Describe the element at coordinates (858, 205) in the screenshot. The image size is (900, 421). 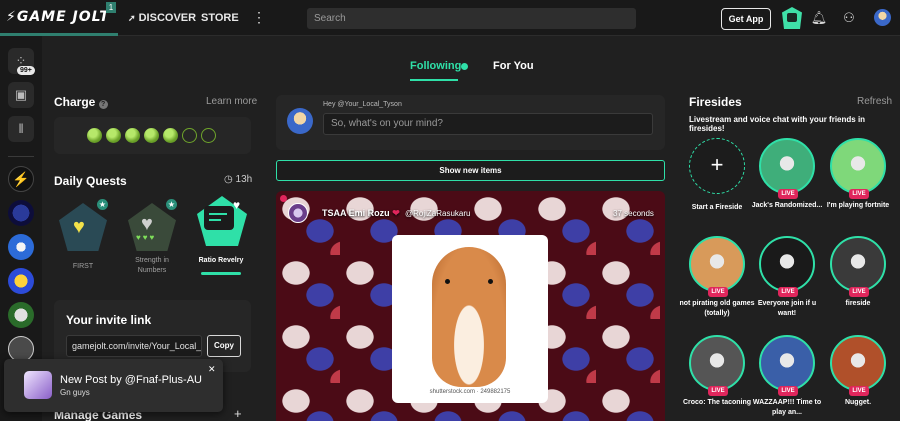
I see `fireside-label: I'm playing fortnite` at that location.